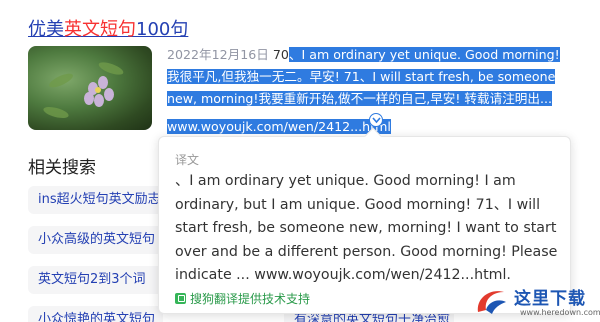 Image resolution: width=600 pixels, height=322 pixels. What do you see at coordinates (162, 29) in the screenshot?
I see `title-suffix: 100句` at bounding box center [162, 29].